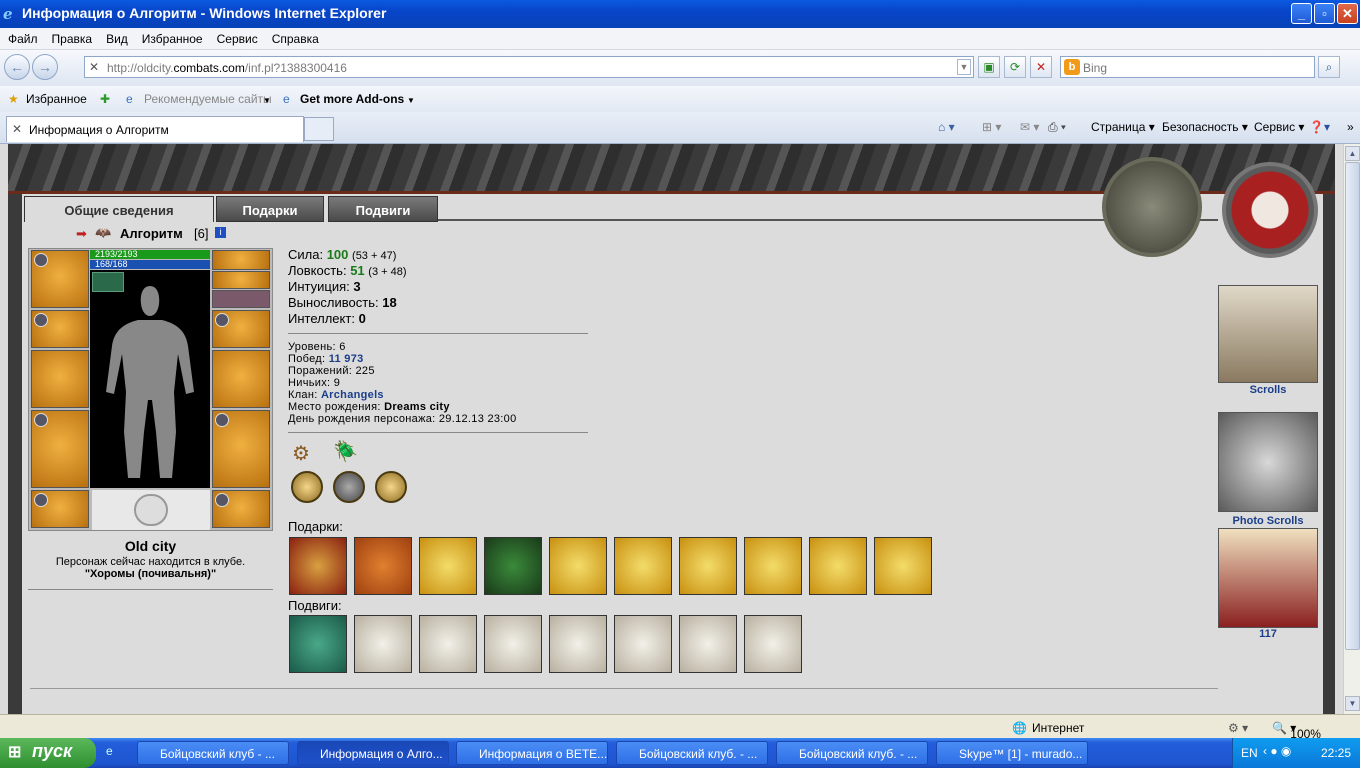  What do you see at coordinates (383, 566) in the screenshot?
I see `gift-basket` at bounding box center [383, 566].